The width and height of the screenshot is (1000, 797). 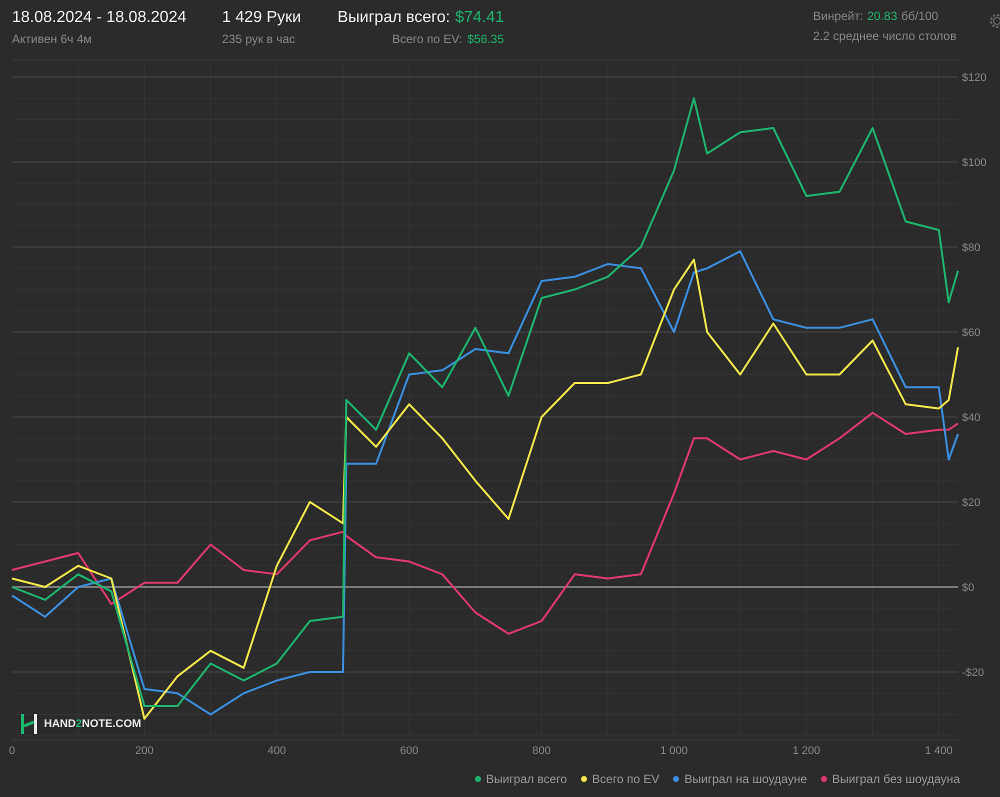 I want to click on y-tick-label: $80, so click(x=971, y=248).